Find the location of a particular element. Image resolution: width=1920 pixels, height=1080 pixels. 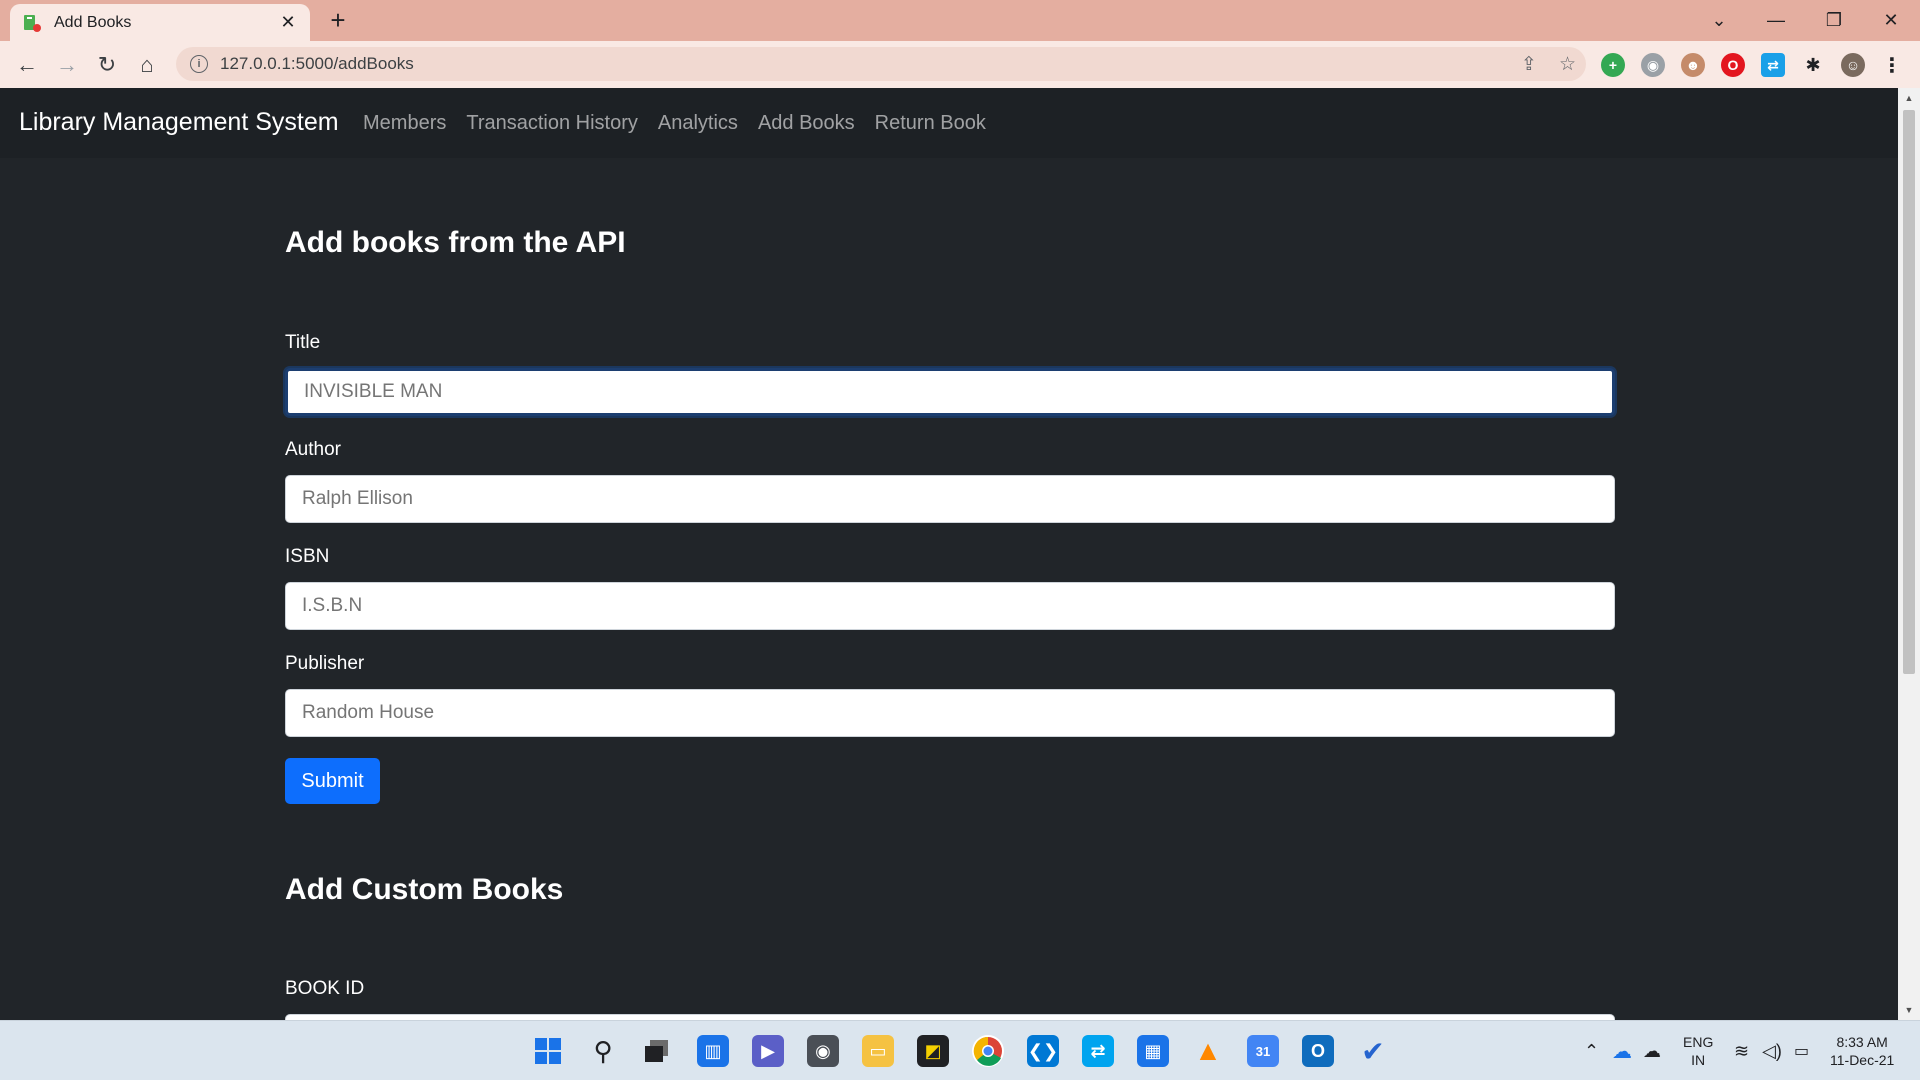

isbn-input is located at coordinates (950, 606).